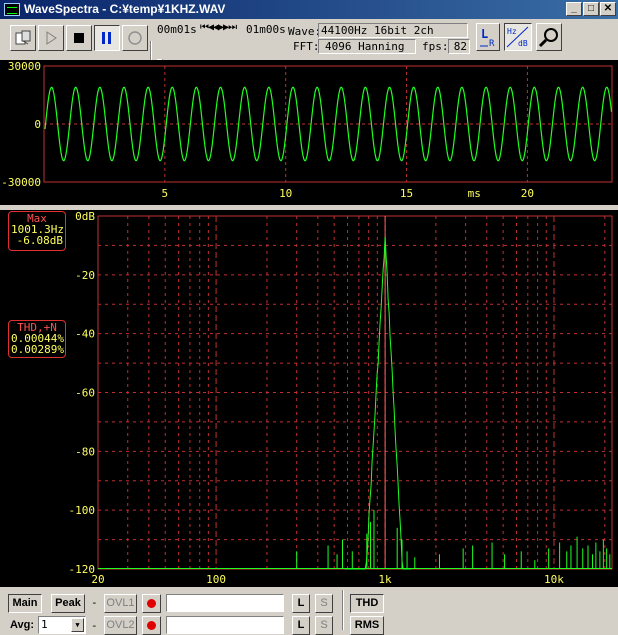 This screenshot has width=618, height=635. What do you see at coordinates (37, 231) in the screenshot?
I see `max-info-box: Max 1001.3Hz -6.08dB` at bounding box center [37, 231].